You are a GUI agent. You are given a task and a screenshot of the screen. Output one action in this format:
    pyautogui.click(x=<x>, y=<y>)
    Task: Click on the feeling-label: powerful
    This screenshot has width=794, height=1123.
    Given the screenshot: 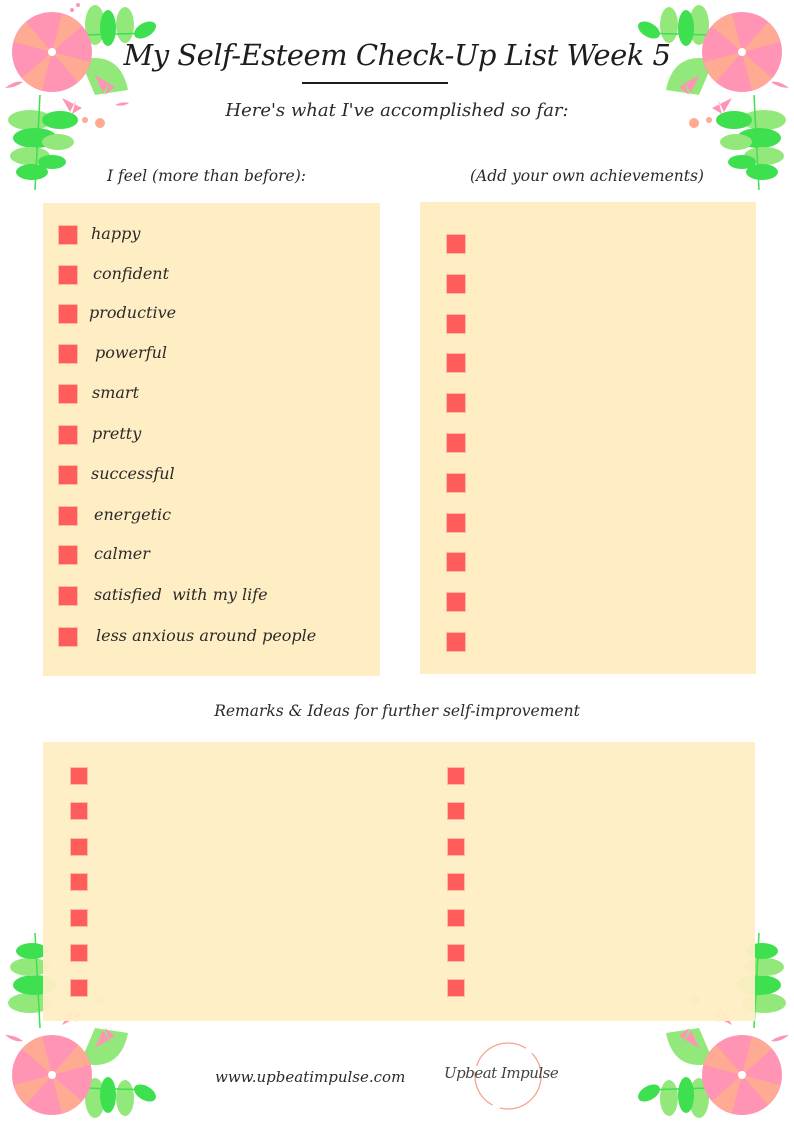 What is the action you would take?
    pyautogui.click(x=131, y=352)
    